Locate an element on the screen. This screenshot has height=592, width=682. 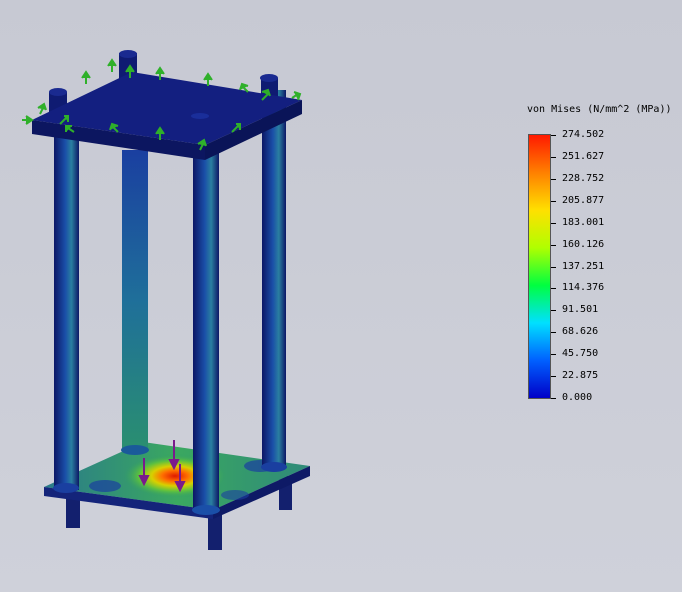
legend-tick-label: 45.750 is located at coordinates (580, 354).